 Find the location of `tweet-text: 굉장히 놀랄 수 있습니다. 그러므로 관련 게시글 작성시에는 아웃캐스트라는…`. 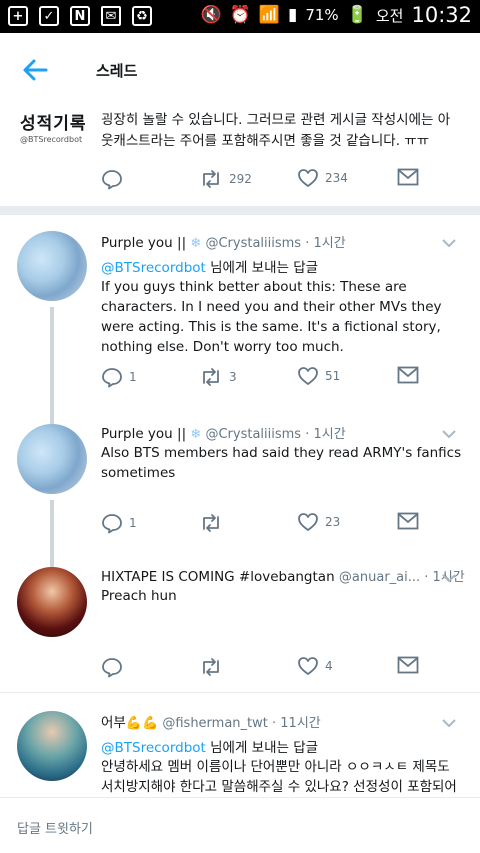

tweet-text: 굉장히 놀랄 수 있습니다. 그러므로 관련 게시글 작성시에는 아웃캐스트라는… is located at coordinates (276, 130).